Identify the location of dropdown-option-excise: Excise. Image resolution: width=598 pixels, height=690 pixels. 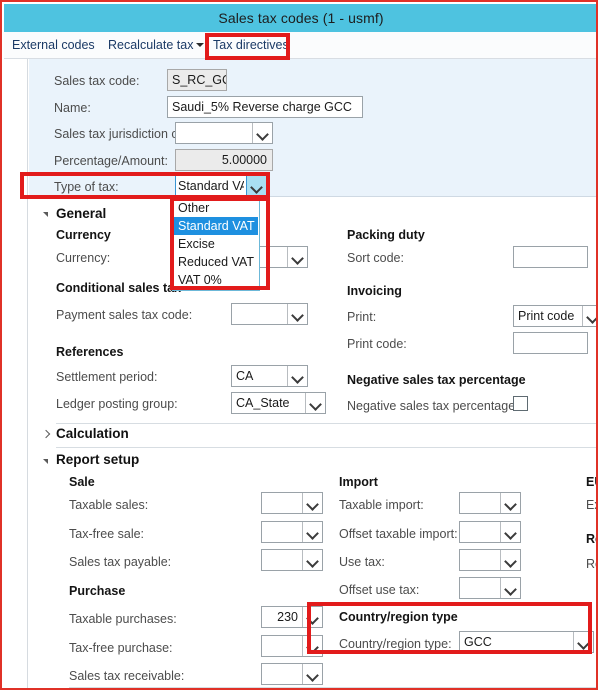
(216, 244).